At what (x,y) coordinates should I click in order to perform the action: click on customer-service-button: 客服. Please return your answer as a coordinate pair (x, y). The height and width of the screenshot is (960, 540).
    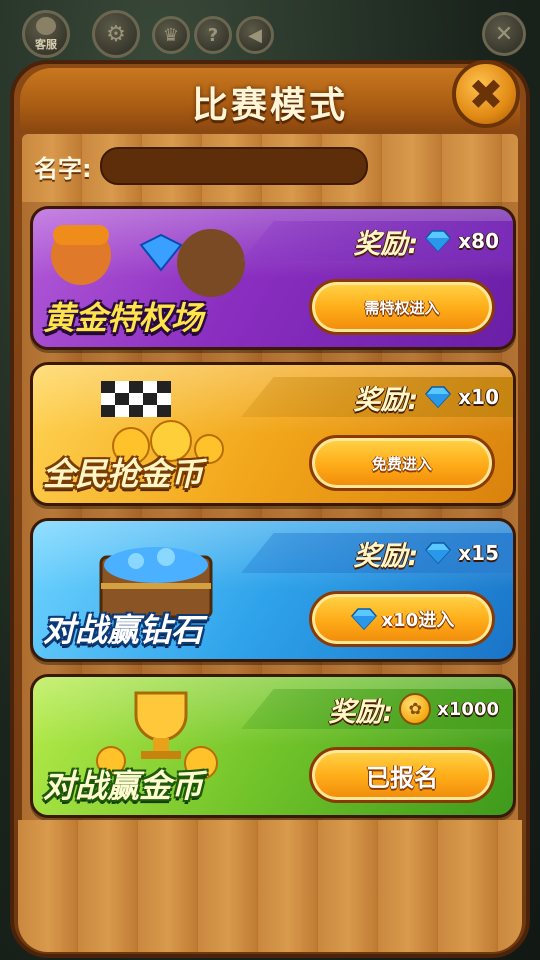
    Looking at the image, I should click on (46, 34).